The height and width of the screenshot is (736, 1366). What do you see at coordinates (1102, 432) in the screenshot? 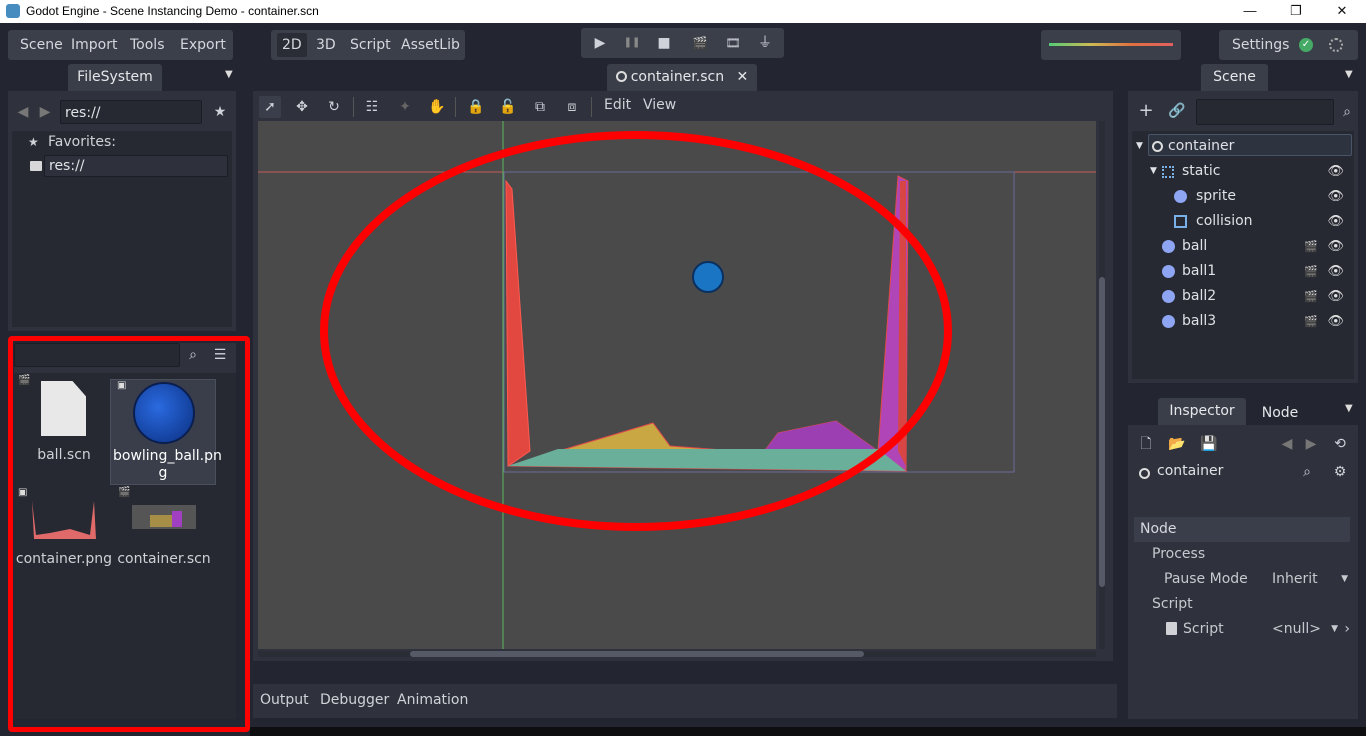
I see `vertical-scroll-thumb` at bounding box center [1102, 432].